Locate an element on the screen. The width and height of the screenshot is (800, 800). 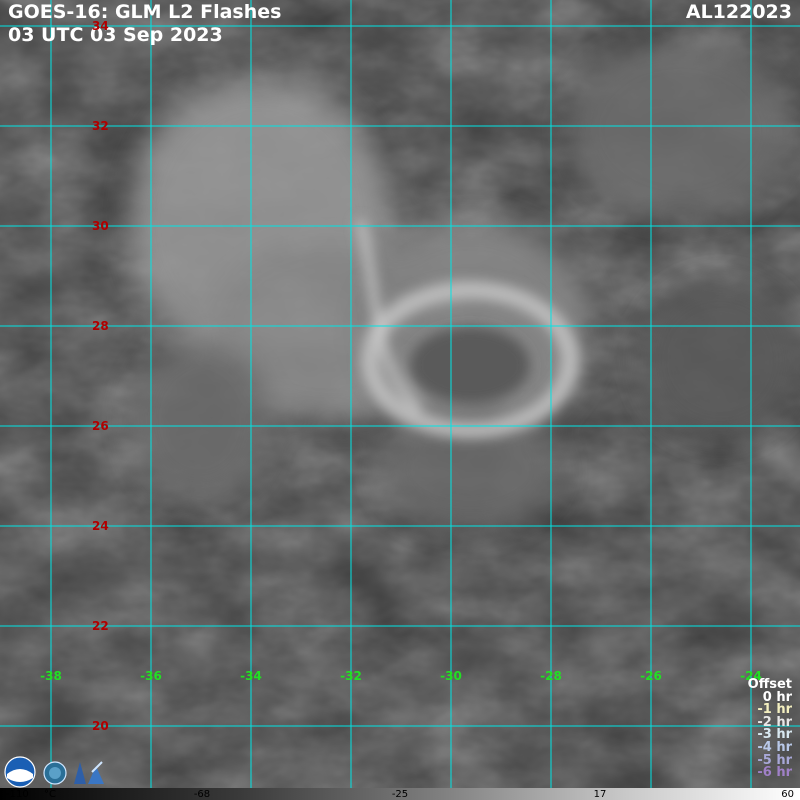
longitude-label: -36 is located at coordinates (151, 676).